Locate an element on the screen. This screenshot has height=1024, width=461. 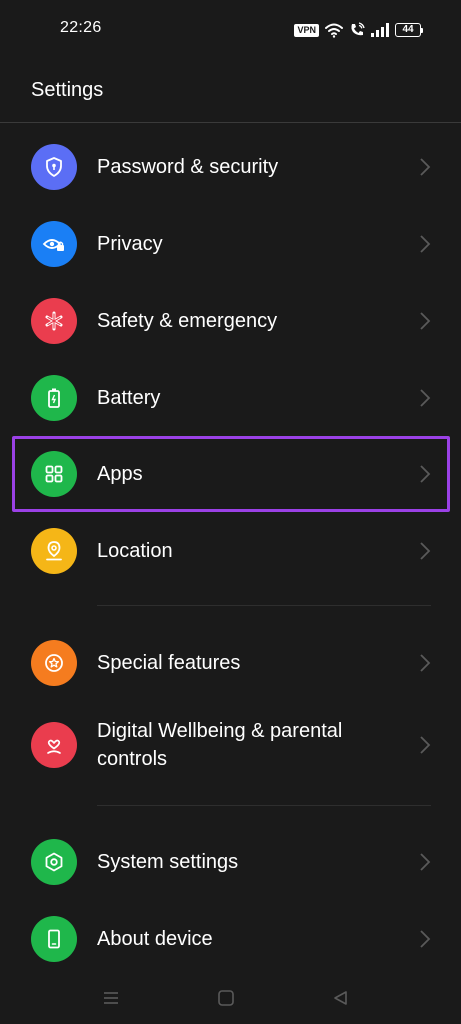
settings-item-label: Safety & emergency is located at coordinates (187, 321).